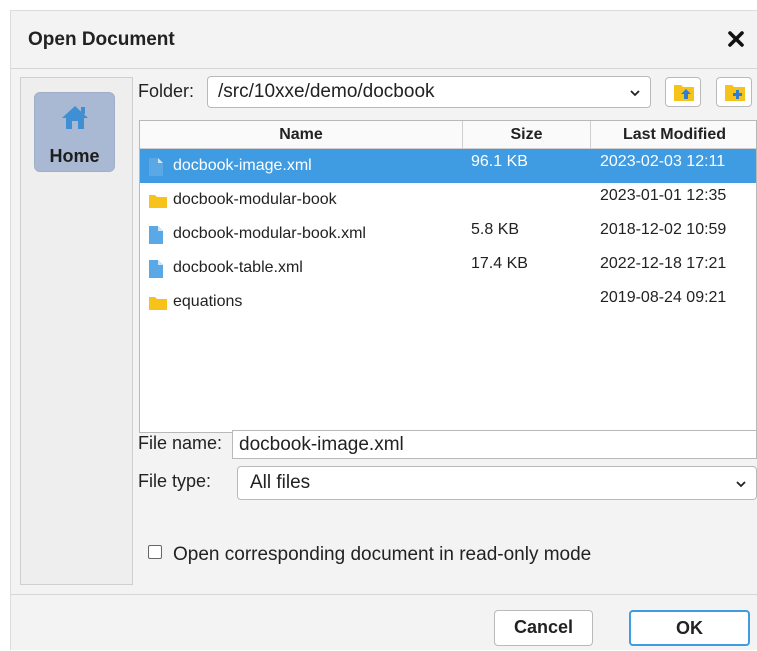  I want to click on folder-label: Folder:, so click(166, 91).